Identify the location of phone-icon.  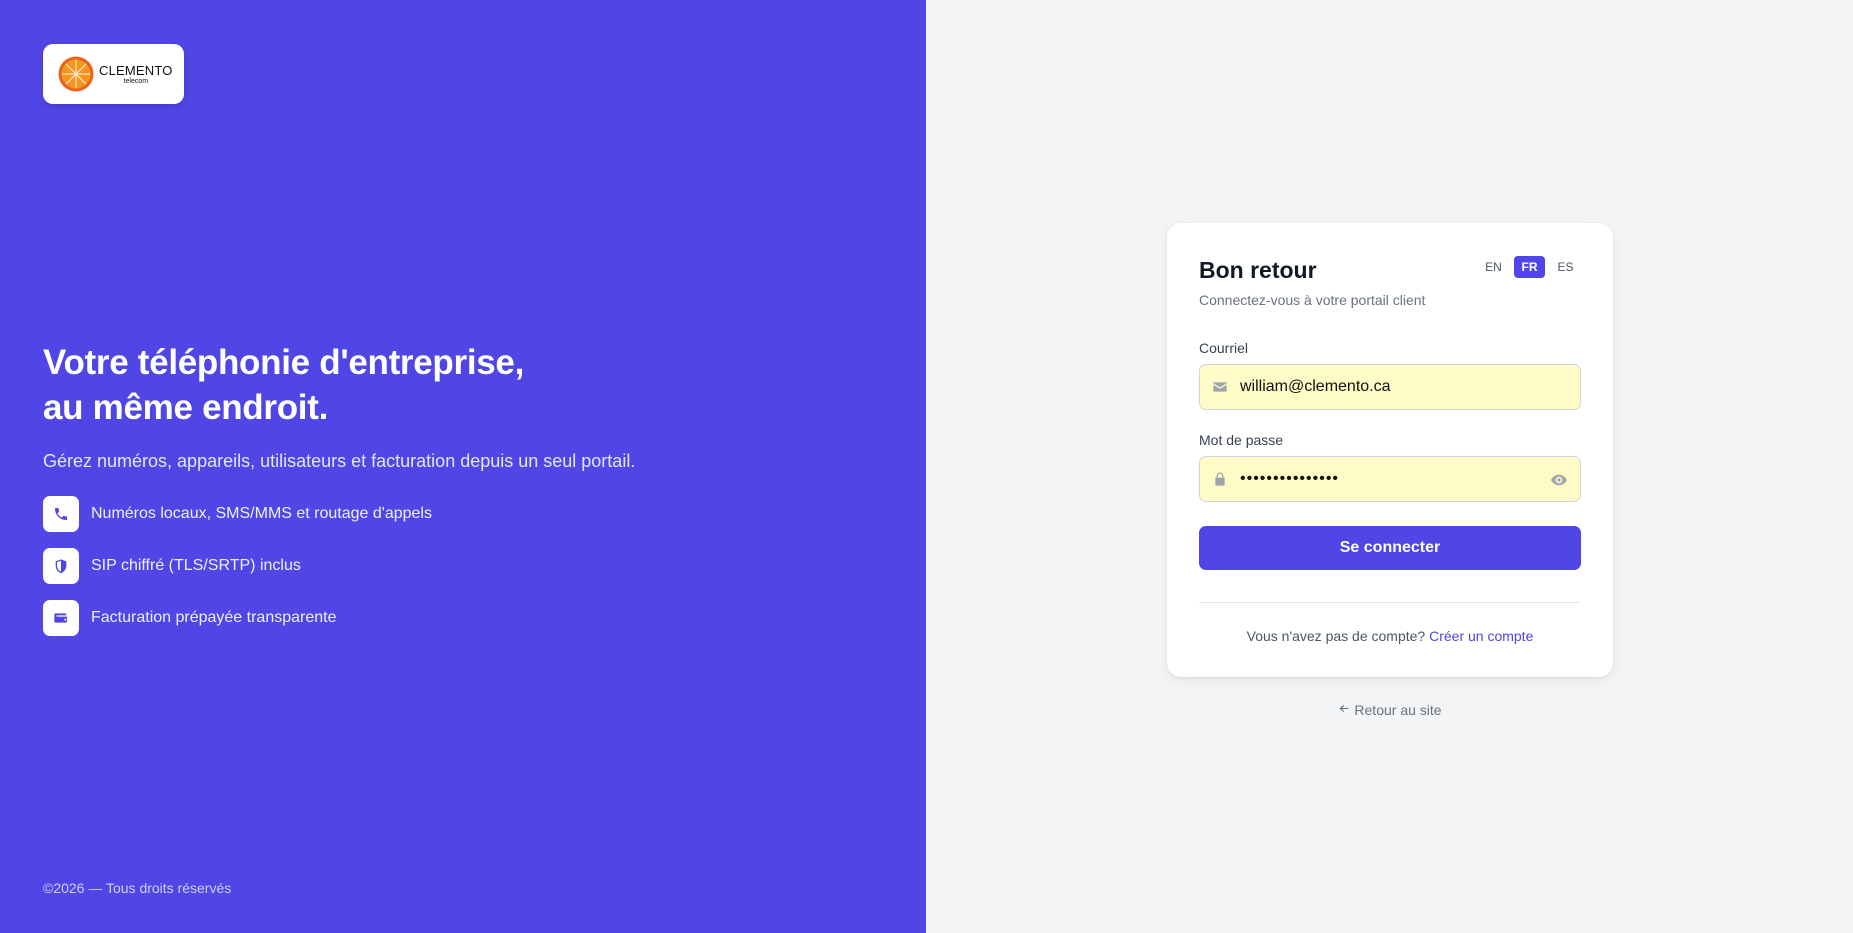
(61, 514).